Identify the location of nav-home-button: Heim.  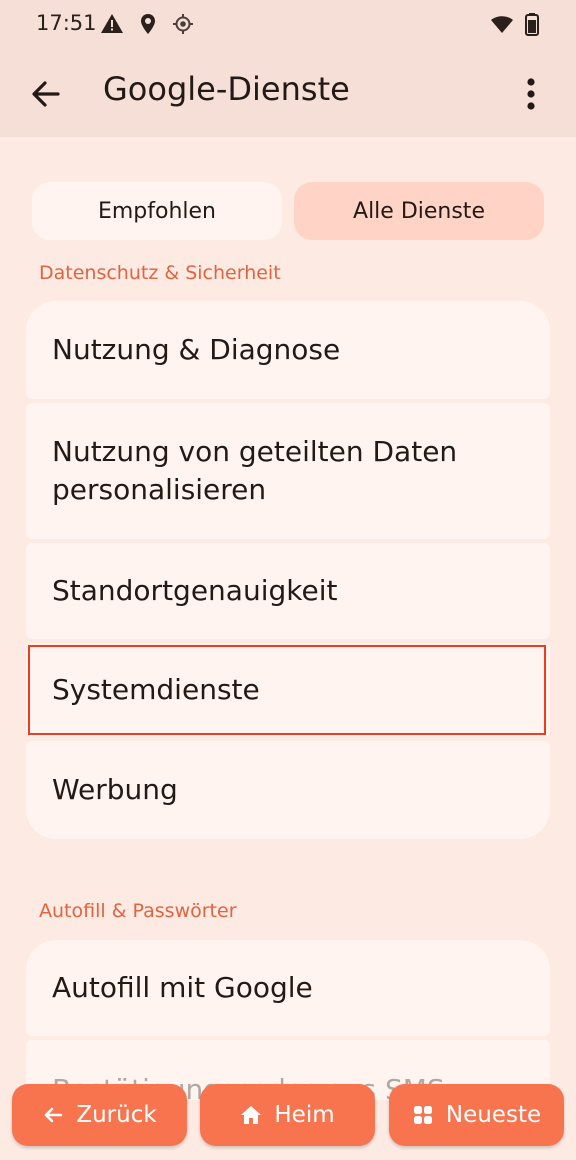
(287, 1115).